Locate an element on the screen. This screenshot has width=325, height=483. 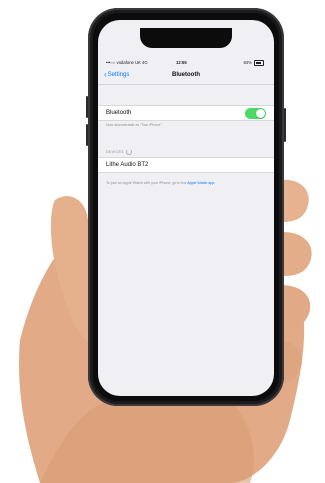
apple-watch-app-link: Apple Watch app. is located at coordinates (201, 183).